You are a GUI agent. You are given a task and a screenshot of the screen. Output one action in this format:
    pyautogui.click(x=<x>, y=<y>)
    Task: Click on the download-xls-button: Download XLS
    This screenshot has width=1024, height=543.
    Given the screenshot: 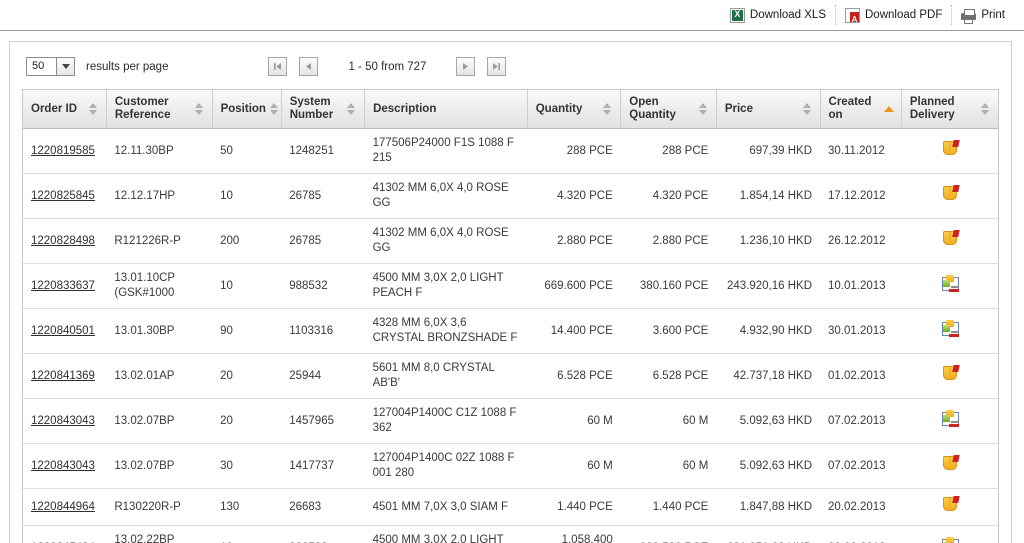 What is the action you would take?
    pyautogui.click(x=778, y=15)
    